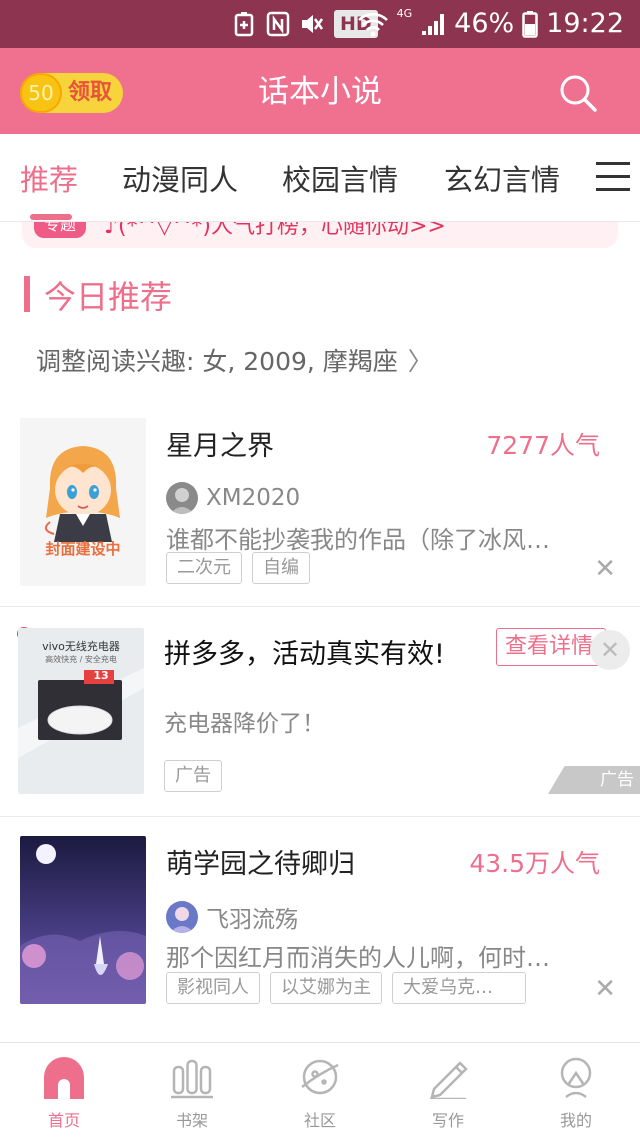 The width and height of the screenshot is (640, 1138). I want to click on book-popularity: 7277人气, so click(543, 445).